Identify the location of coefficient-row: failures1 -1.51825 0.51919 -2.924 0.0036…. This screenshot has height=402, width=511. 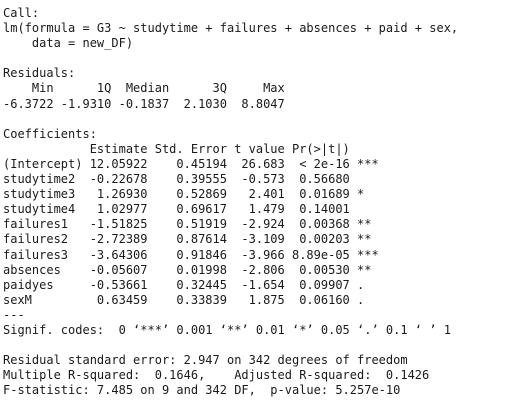
(191, 224).